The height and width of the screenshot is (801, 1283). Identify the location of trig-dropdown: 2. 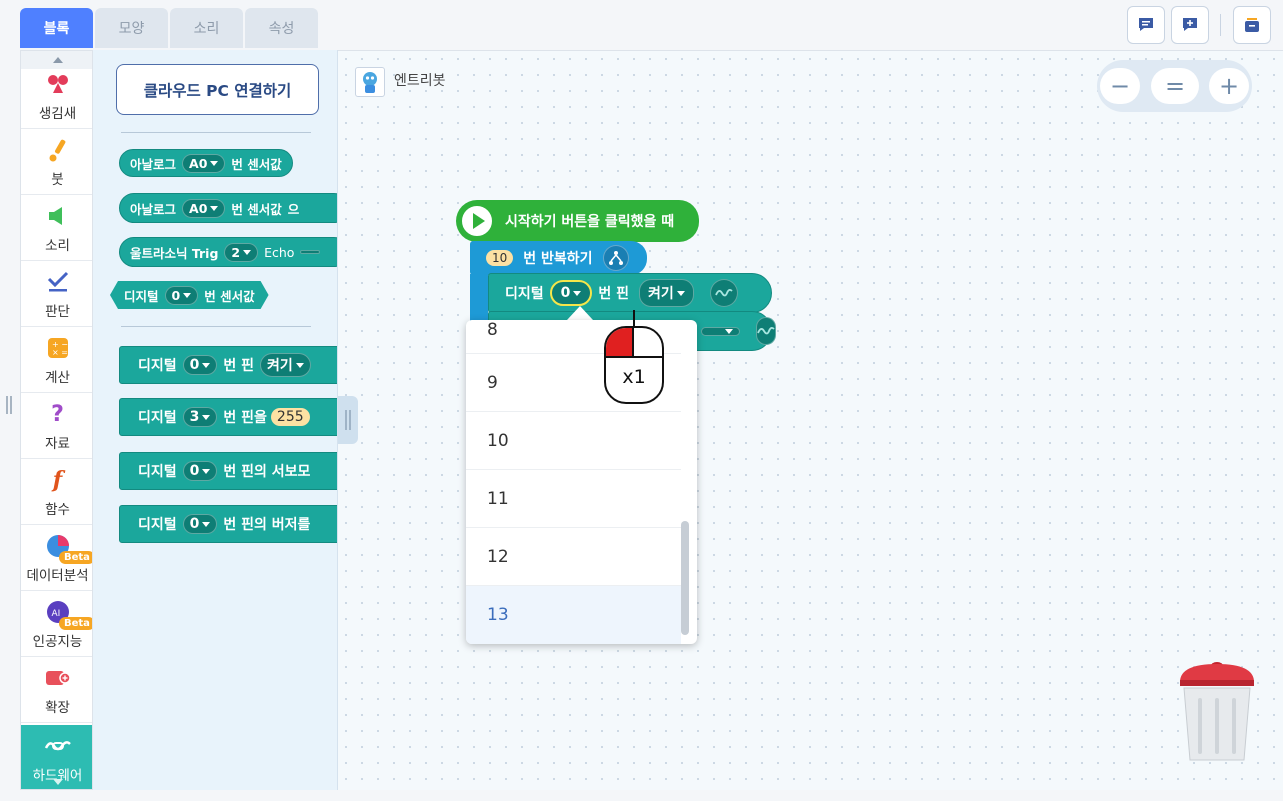
(241, 252).